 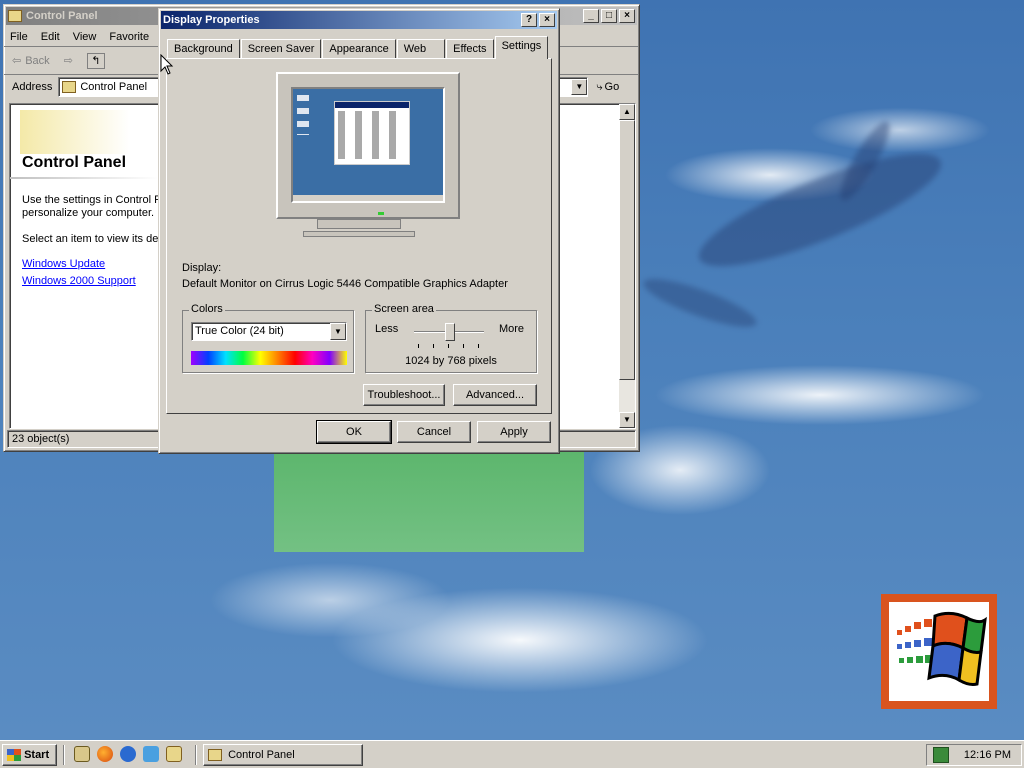 What do you see at coordinates (627, 250) in the screenshot?
I see `scroll-thumb` at bounding box center [627, 250].